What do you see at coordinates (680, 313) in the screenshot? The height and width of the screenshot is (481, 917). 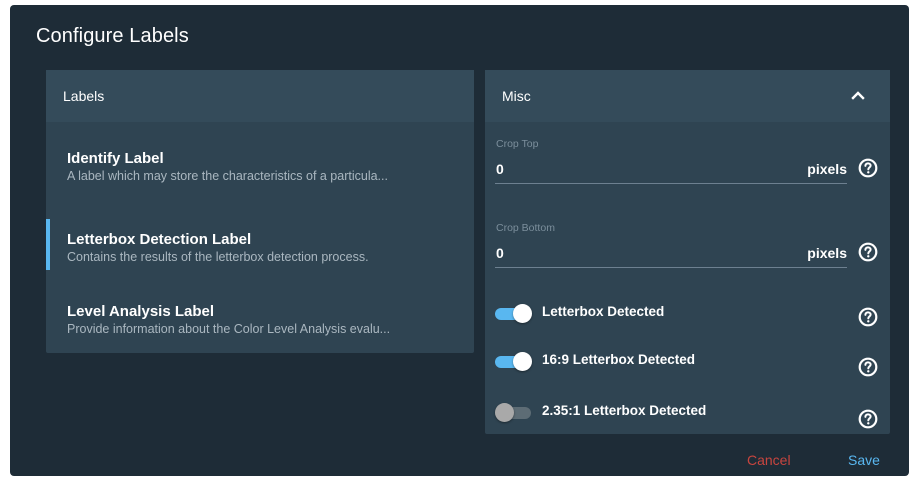 I see `toggle-row-letterbox-detected: Letterbox Detected` at bounding box center [680, 313].